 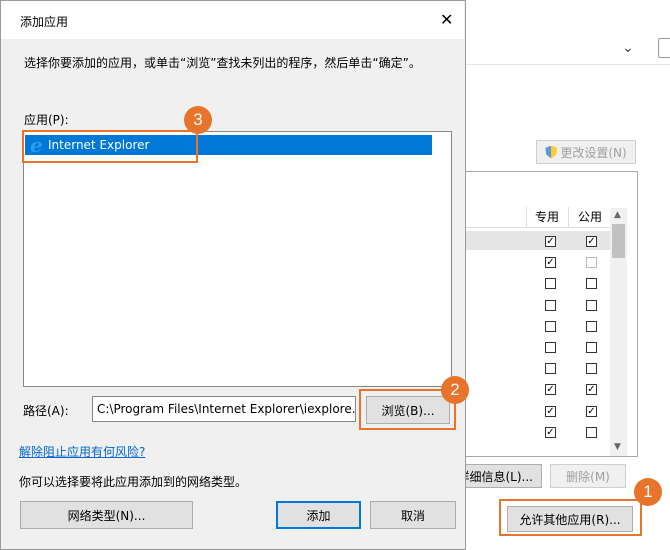 What do you see at coordinates (318, 515) in the screenshot?
I see `add-button: 添加` at bounding box center [318, 515].